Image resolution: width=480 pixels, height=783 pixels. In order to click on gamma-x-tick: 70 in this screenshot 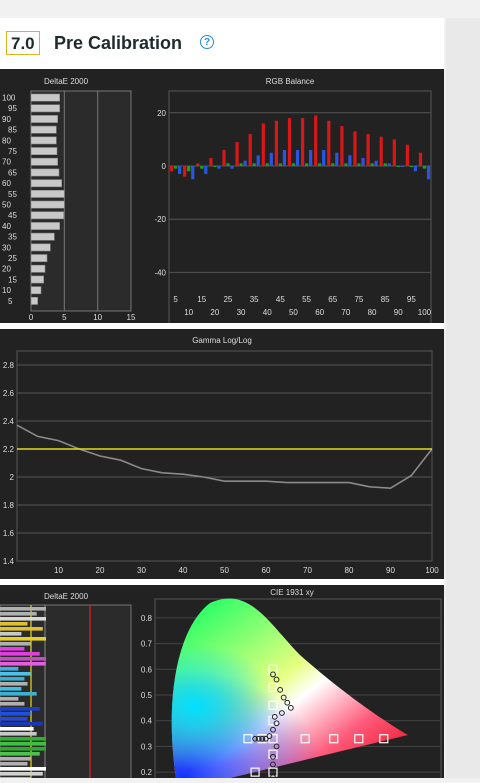, I will do `click(307, 570)`.